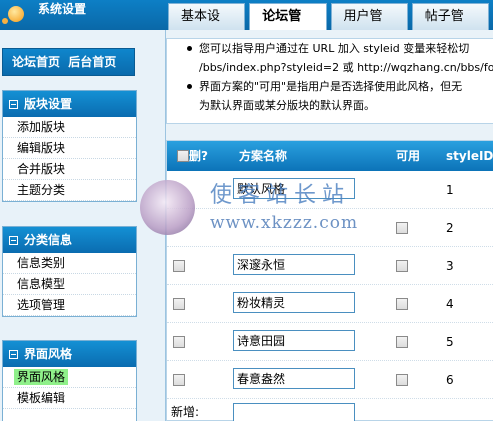 This screenshot has height=421, width=493. What do you see at coordinates (450, 304) in the screenshot?
I see `style-id: 4` at bounding box center [450, 304].